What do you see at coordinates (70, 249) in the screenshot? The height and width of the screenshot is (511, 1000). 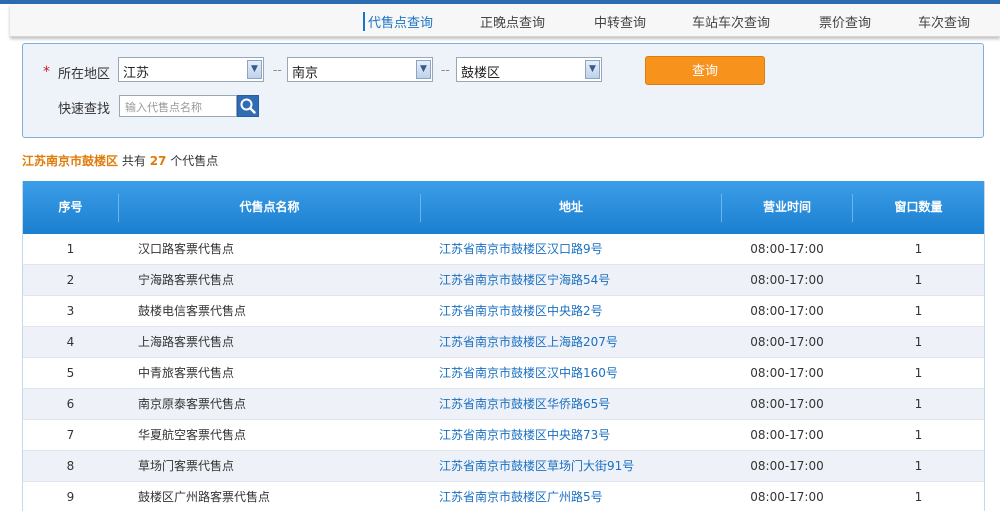 I see `cell-number: 1` at bounding box center [70, 249].